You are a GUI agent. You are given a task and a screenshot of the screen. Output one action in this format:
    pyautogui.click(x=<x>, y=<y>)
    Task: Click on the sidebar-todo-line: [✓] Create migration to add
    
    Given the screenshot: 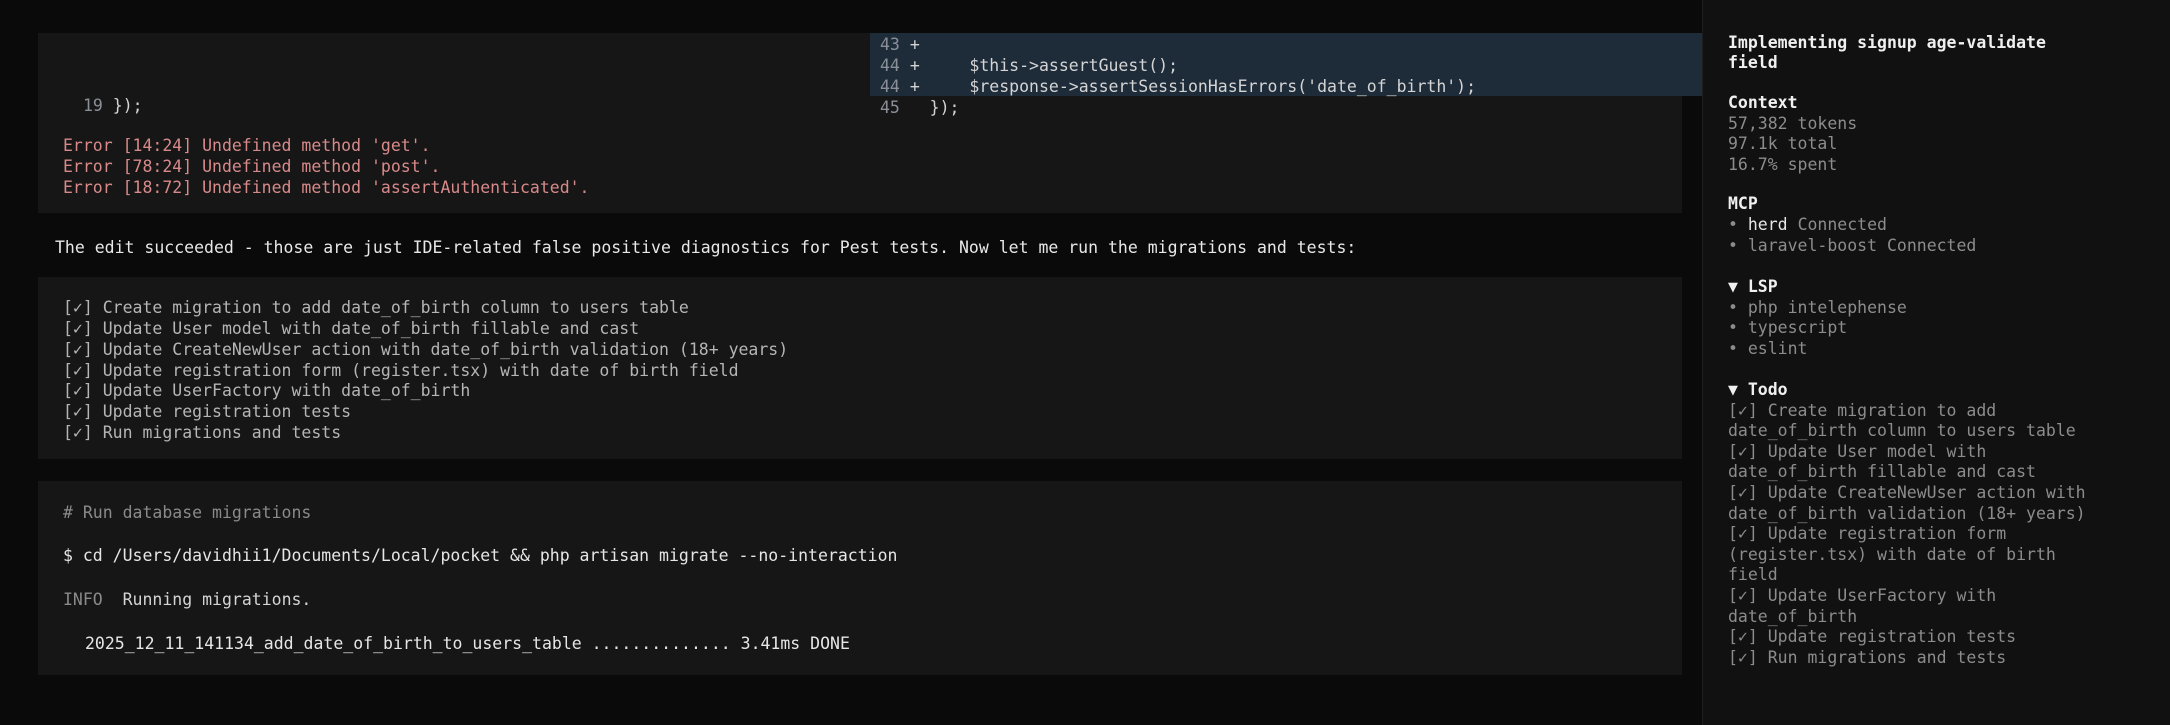 What is the action you would take?
    pyautogui.click(x=1862, y=410)
    